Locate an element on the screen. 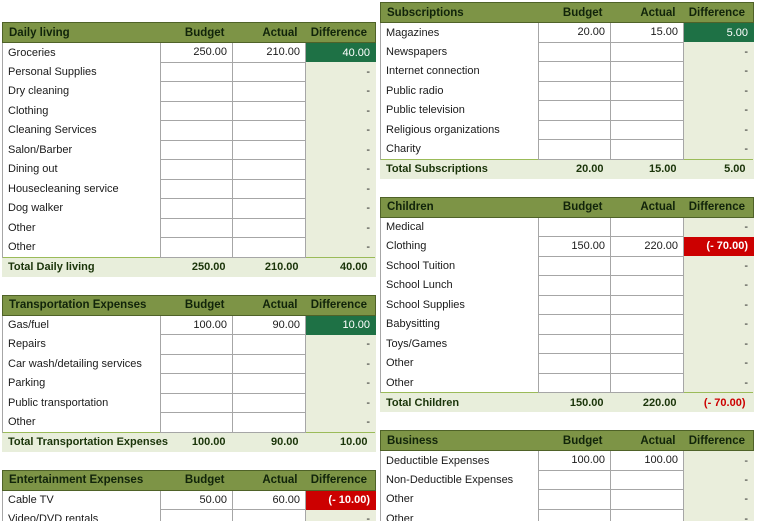  table-row: School Supplies - is located at coordinates (567, 304).